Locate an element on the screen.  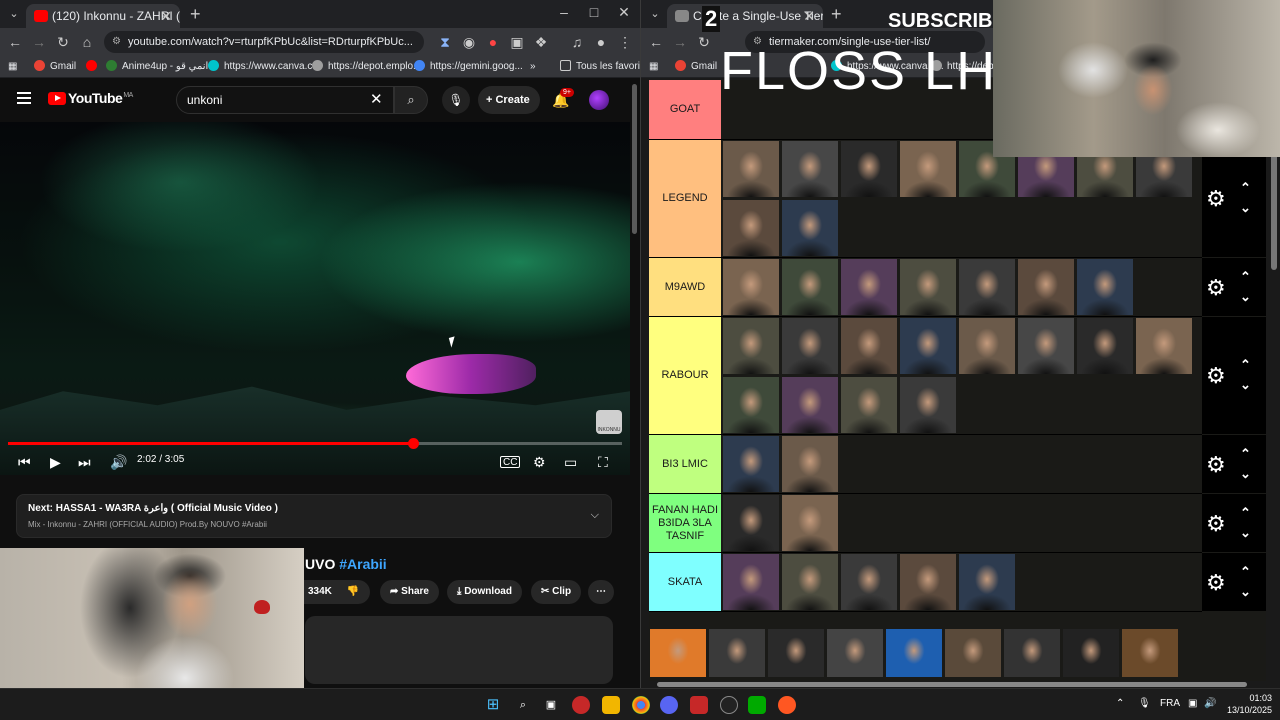
chrome-icon is located at coordinates (641, 705).